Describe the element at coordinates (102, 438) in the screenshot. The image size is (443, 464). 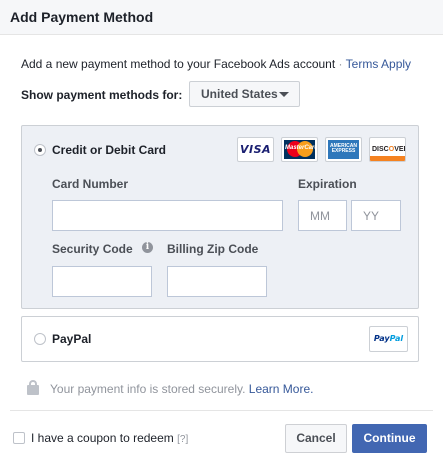
I see `coupon-label: I have a coupon to redeem` at that location.